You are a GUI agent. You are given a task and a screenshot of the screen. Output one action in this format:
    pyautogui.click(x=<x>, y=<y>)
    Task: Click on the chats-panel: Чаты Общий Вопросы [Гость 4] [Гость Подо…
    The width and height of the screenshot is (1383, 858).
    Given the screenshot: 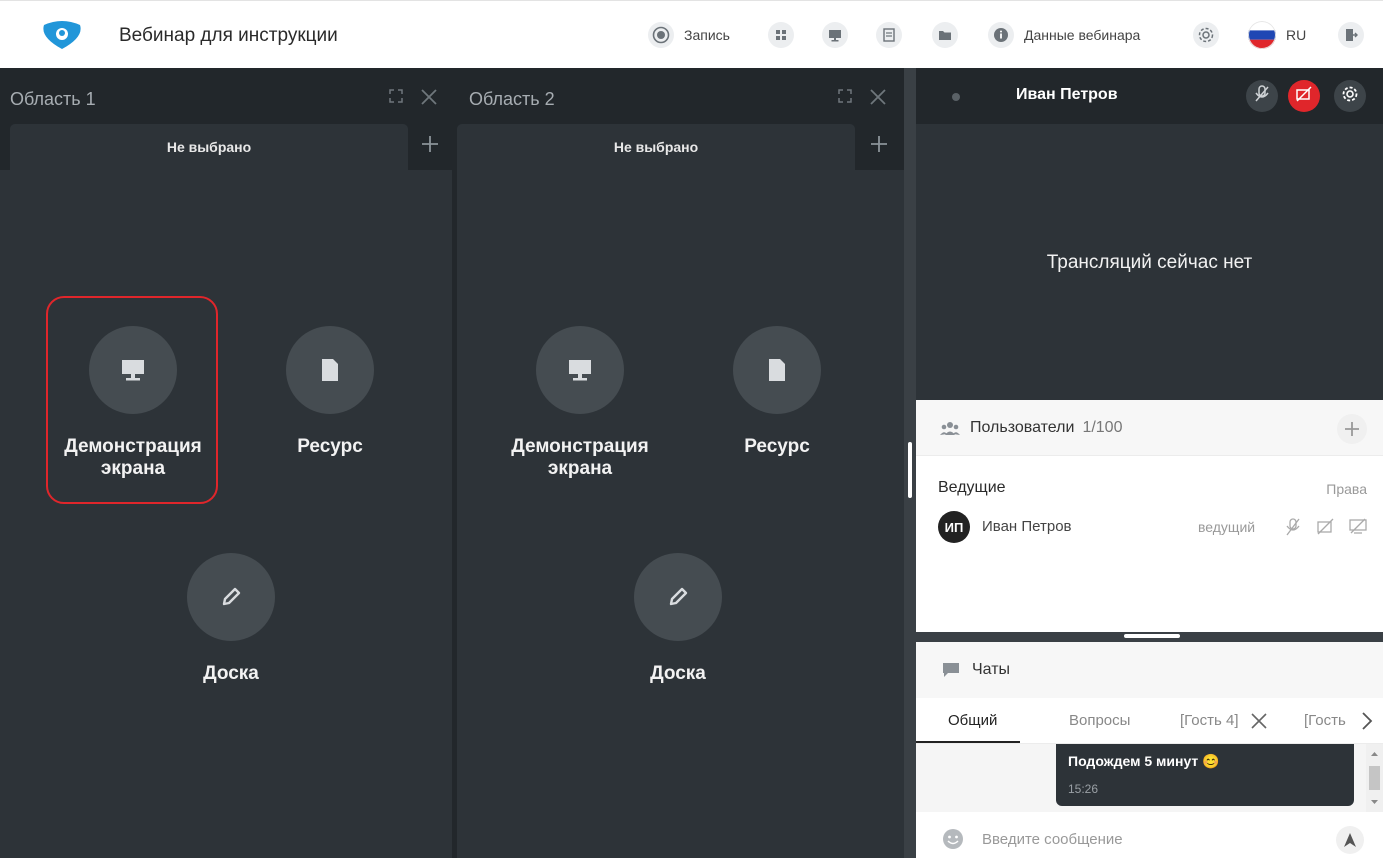 What is the action you would take?
    pyautogui.click(x=1149, y=750)
    